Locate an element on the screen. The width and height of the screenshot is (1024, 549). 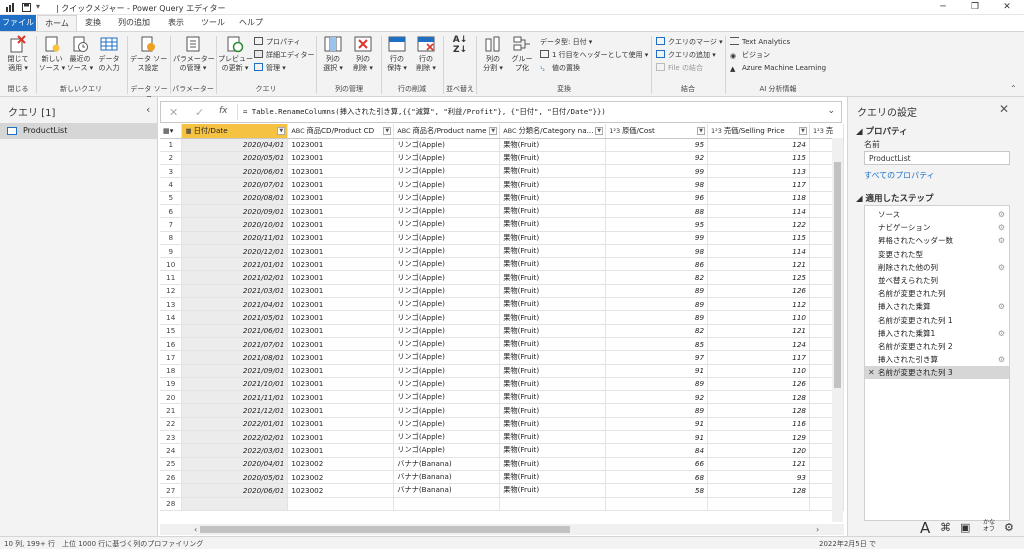
remove-columns-button: 列の 削除 ▾ is located at coordinates (363, 54).